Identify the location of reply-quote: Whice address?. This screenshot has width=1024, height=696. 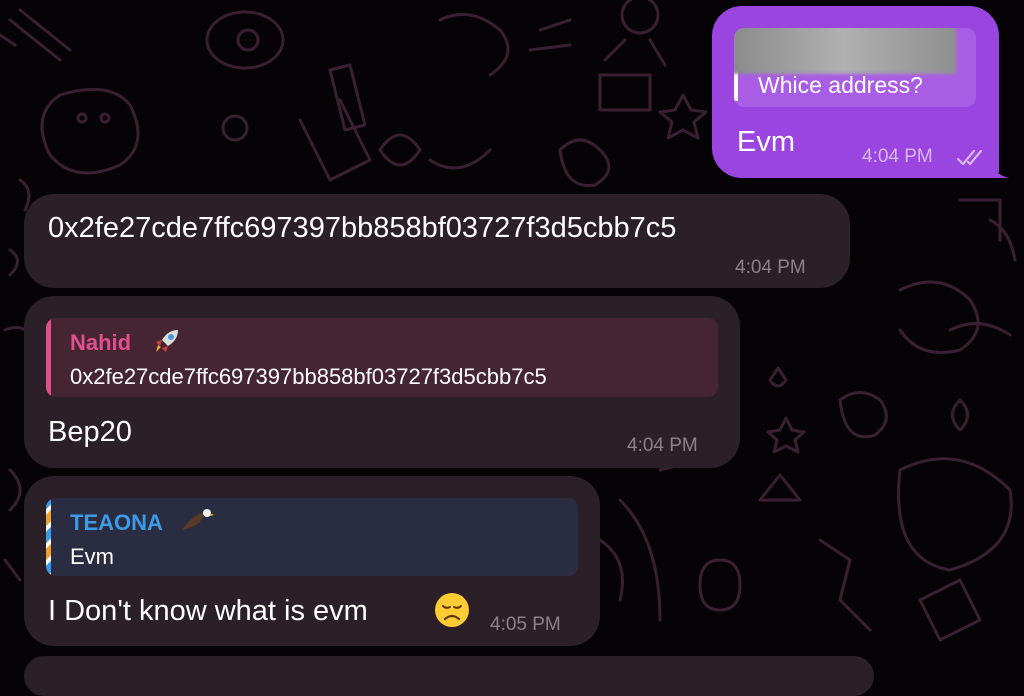
(855, 67).